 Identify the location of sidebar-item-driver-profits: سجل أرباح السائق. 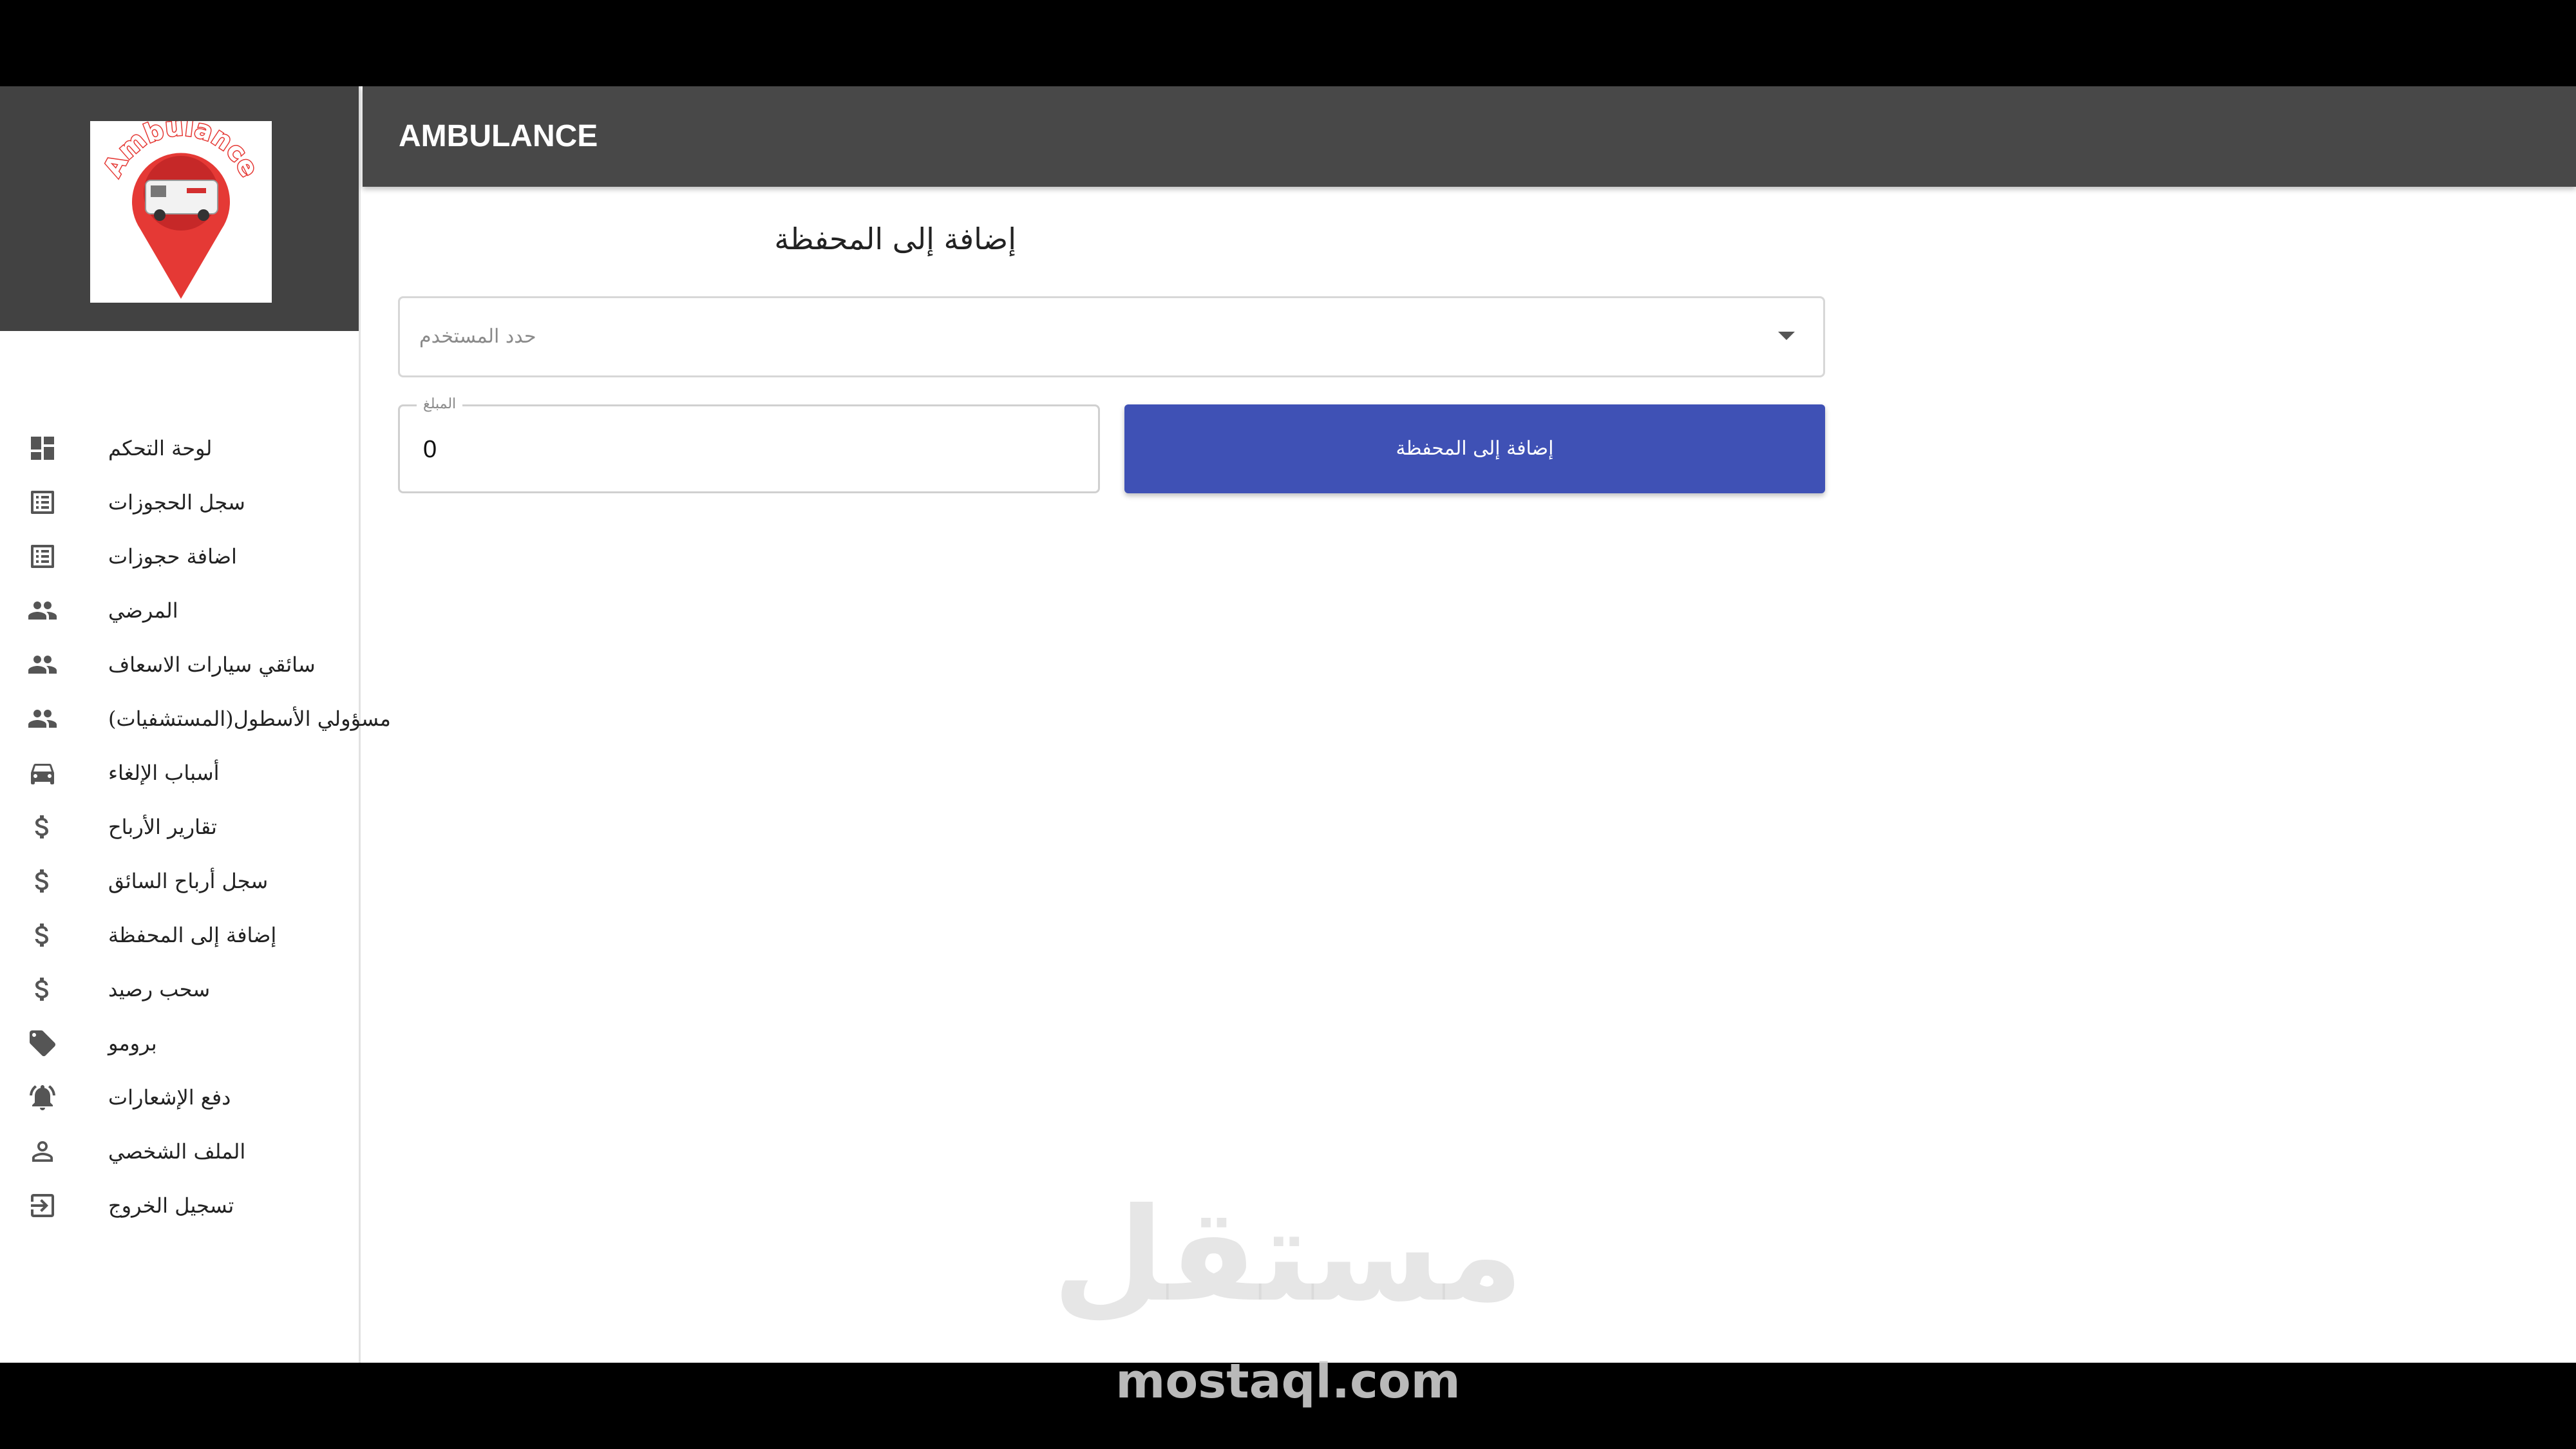
(179, 881).